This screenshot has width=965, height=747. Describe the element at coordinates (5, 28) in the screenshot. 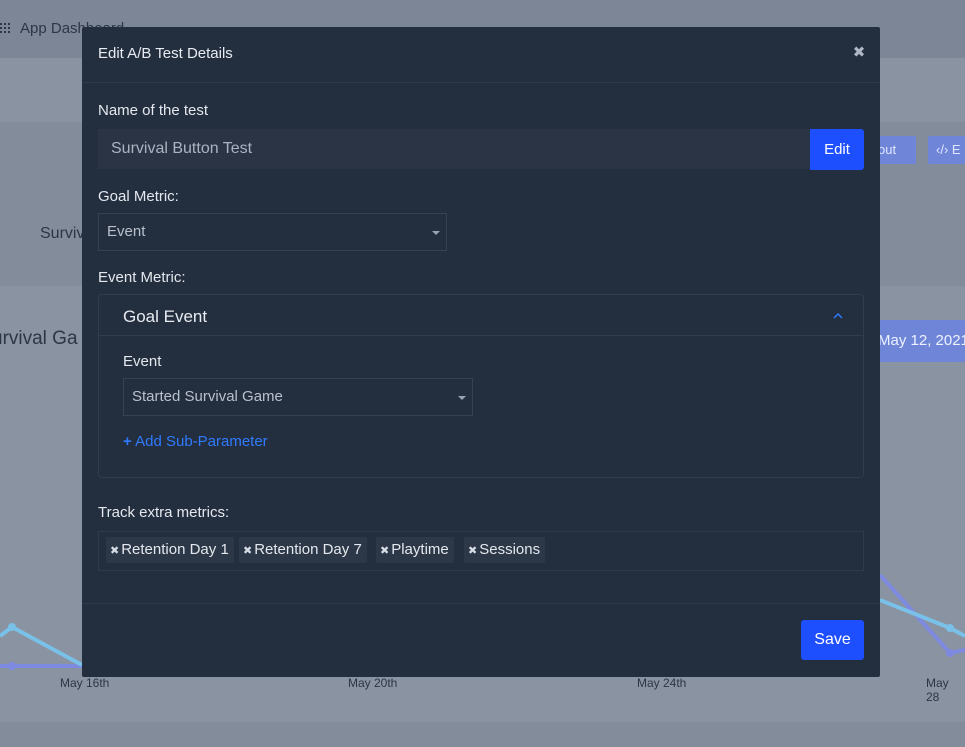

I see `grid-menu-icon` at that location.